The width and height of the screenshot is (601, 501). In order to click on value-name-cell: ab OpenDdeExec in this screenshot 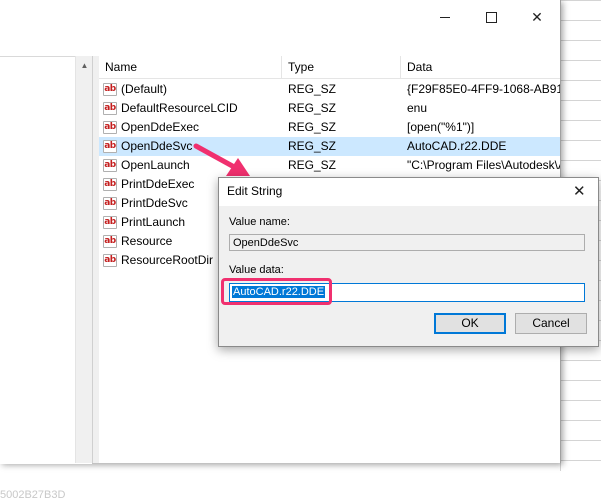, I will do `click(190, 127)`.